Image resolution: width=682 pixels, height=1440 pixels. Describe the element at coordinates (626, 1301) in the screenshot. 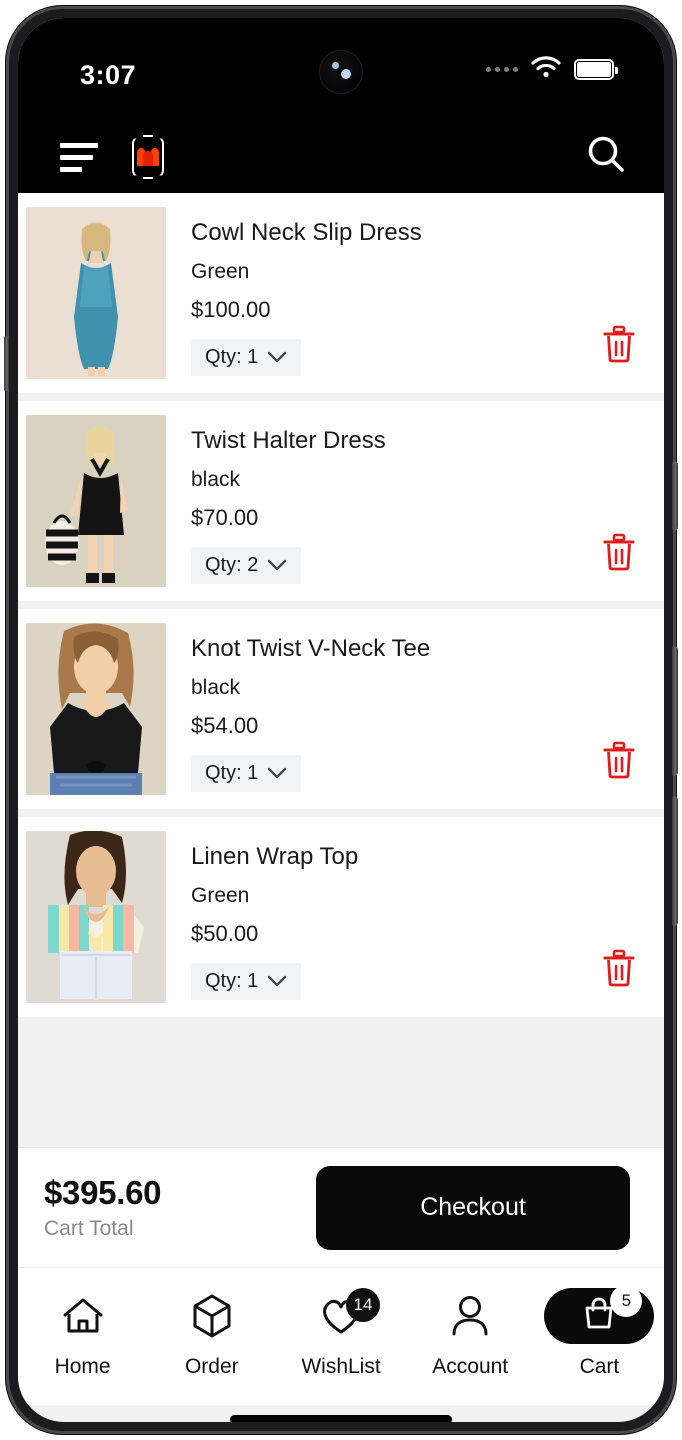

I see `cart-badge: 5` at that location.